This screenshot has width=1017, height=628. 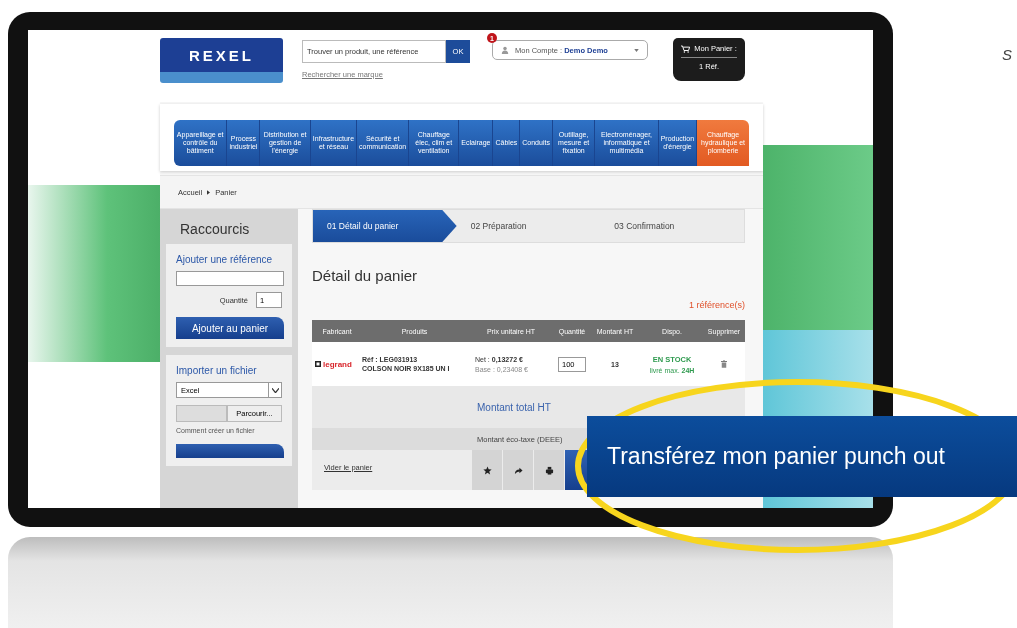 I want to click on checkout-step: 03 Confirmation, so click(x=672, y=226).